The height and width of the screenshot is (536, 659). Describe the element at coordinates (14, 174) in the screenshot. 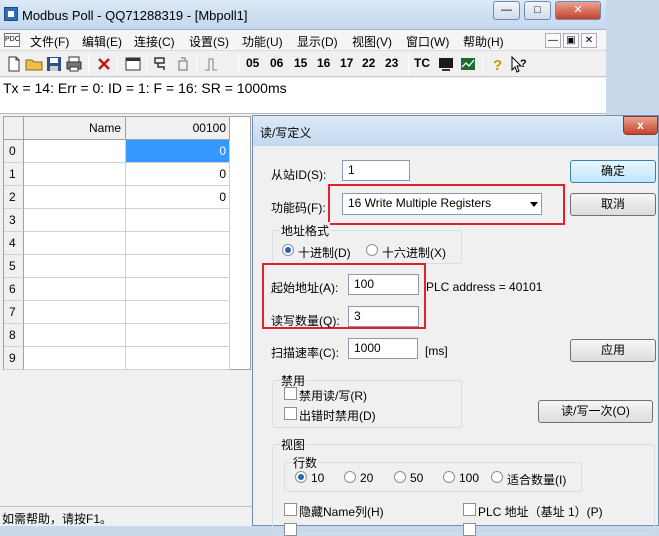

I see `grid-row-number: 1` at that location.